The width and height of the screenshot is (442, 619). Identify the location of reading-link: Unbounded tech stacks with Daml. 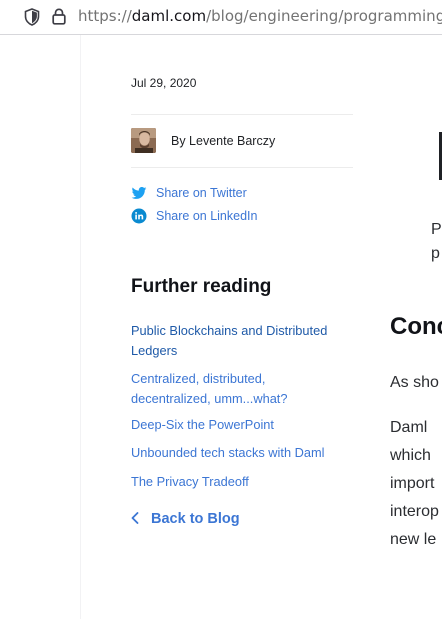
(227, 453).